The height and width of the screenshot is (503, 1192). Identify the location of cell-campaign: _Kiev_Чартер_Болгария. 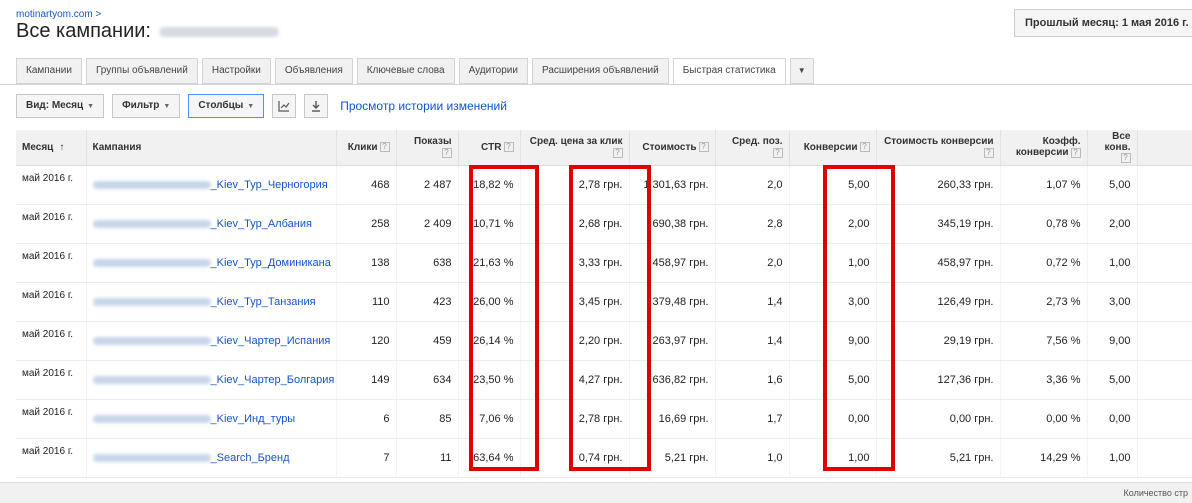
(211, 380).